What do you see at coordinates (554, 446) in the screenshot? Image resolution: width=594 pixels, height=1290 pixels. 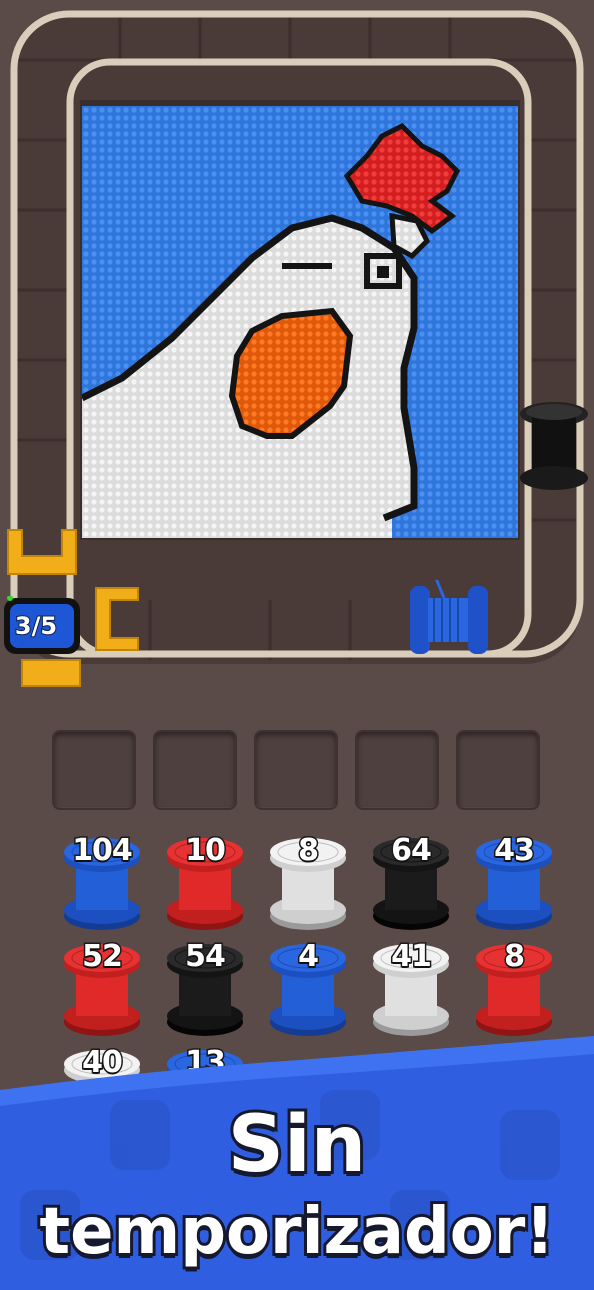 I see `black-spool-on-rail` at bounding box center [554, 446].